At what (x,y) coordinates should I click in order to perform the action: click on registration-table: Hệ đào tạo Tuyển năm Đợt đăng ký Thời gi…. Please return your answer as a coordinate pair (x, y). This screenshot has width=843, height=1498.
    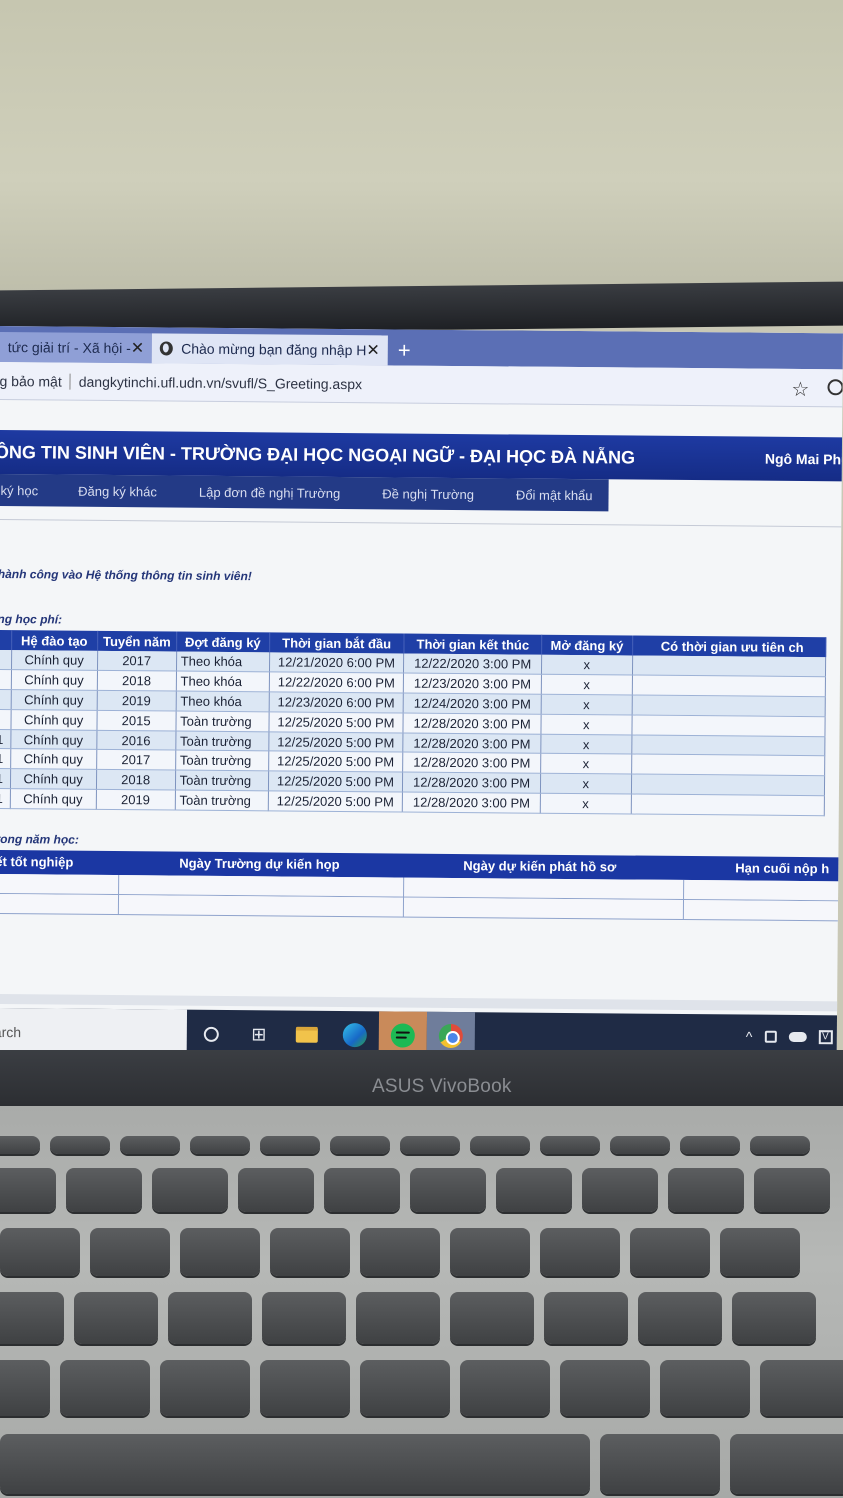
    Looking at the image, I should click on (413, 722).